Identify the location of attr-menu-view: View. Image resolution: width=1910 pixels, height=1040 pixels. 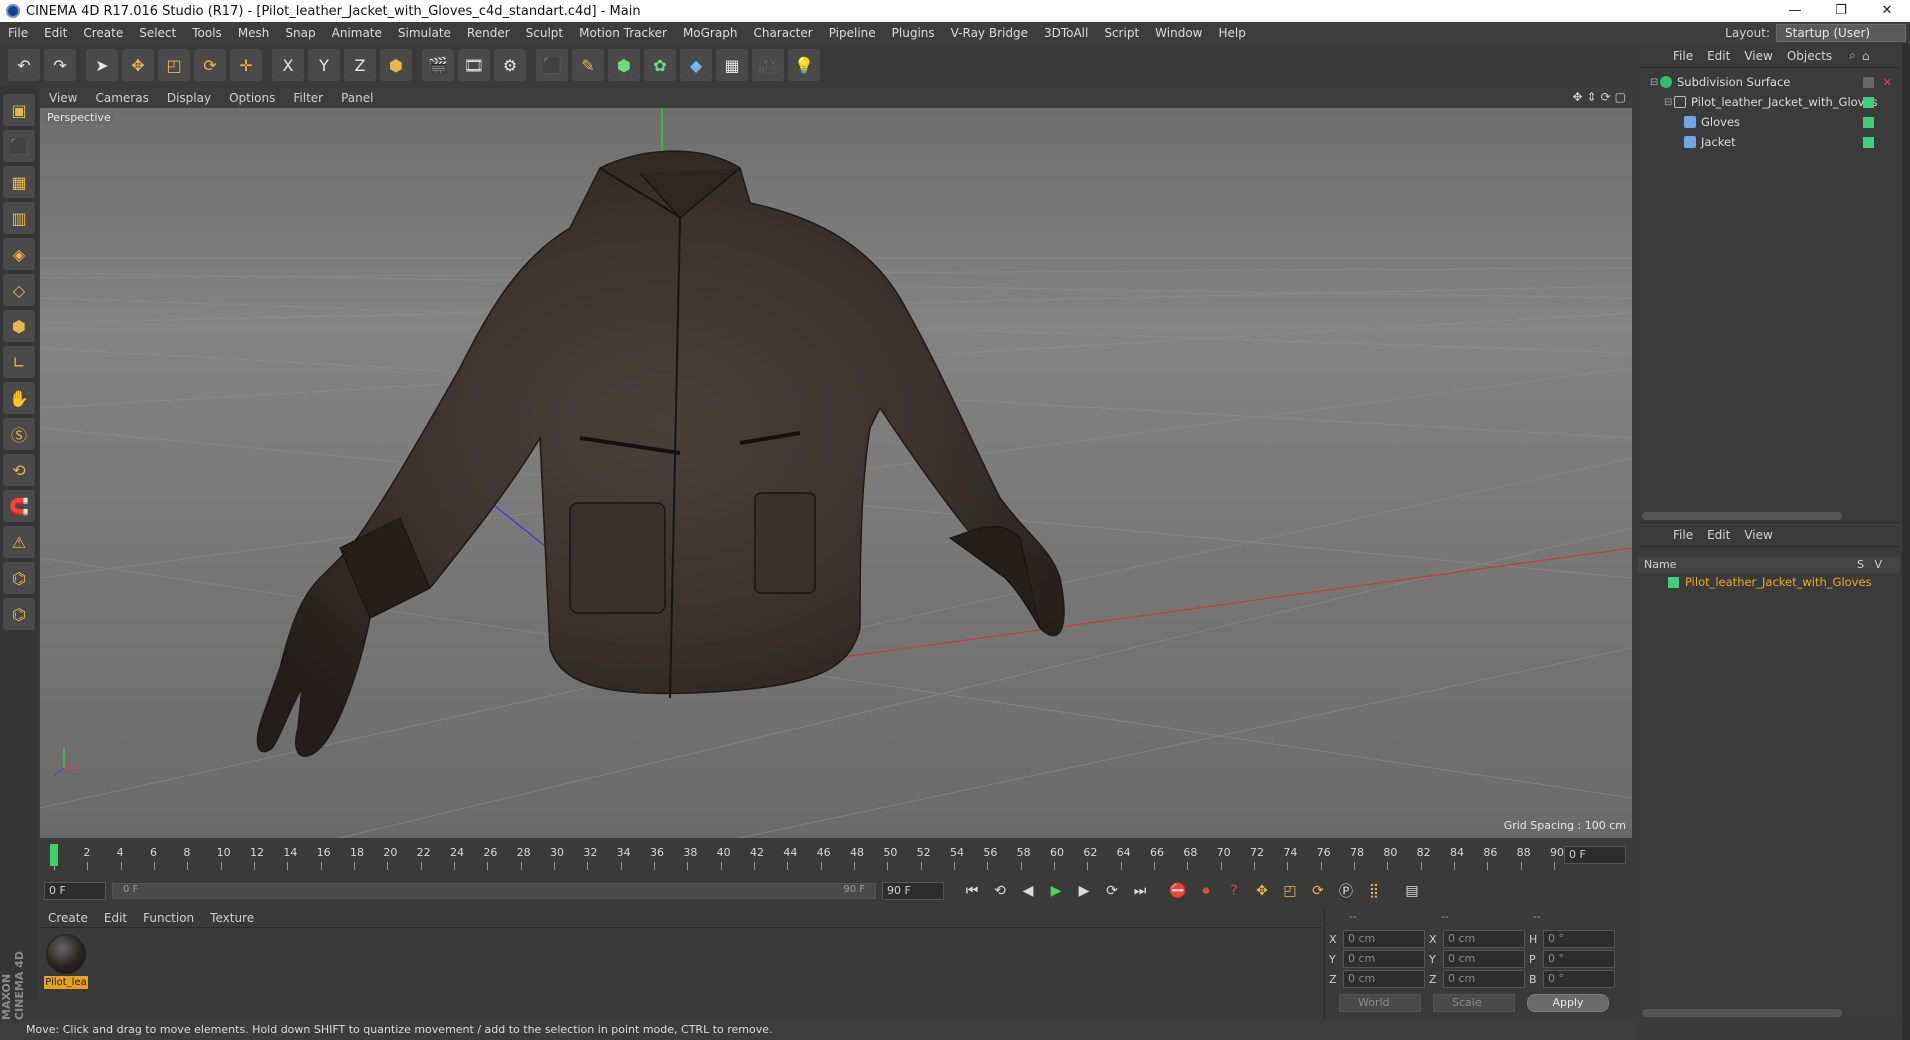
(1758, 535).